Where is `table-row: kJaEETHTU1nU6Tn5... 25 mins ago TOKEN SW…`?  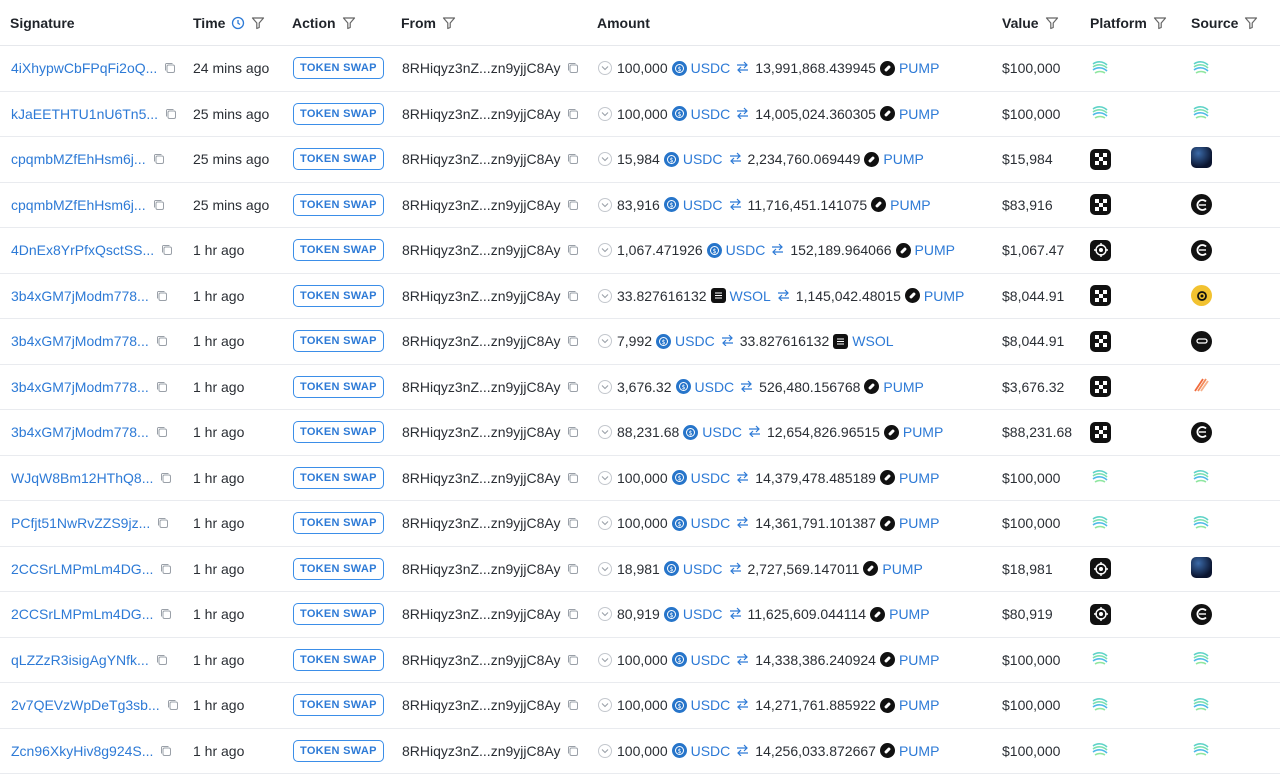 table-row: kJaEETHTU1nU6Tn5... 25 mins ago TOKEN SW… is located at coordinates (640, 114).